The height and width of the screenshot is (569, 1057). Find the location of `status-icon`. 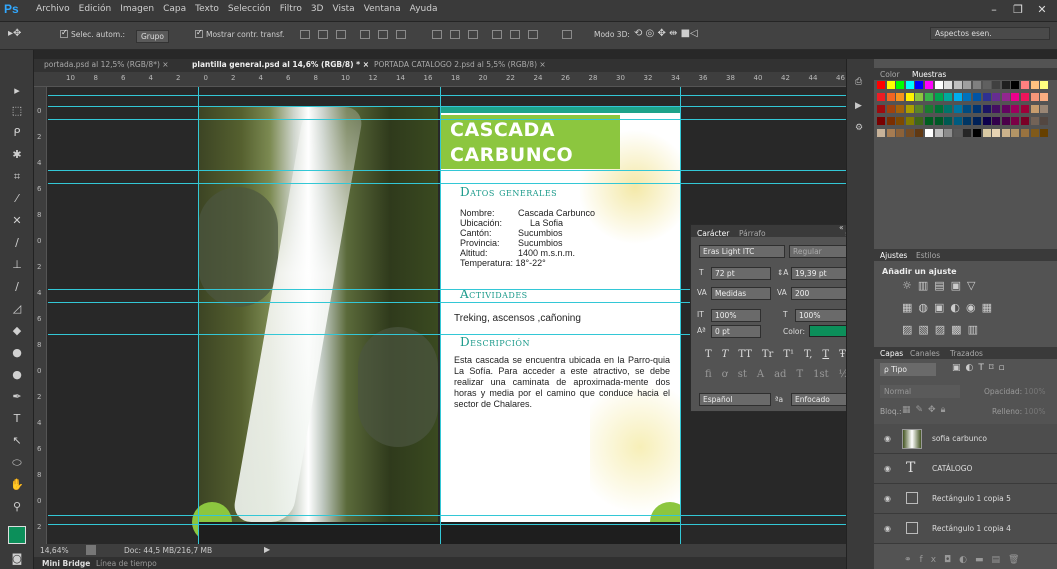

status-icon is located at coordinates (91, 550).